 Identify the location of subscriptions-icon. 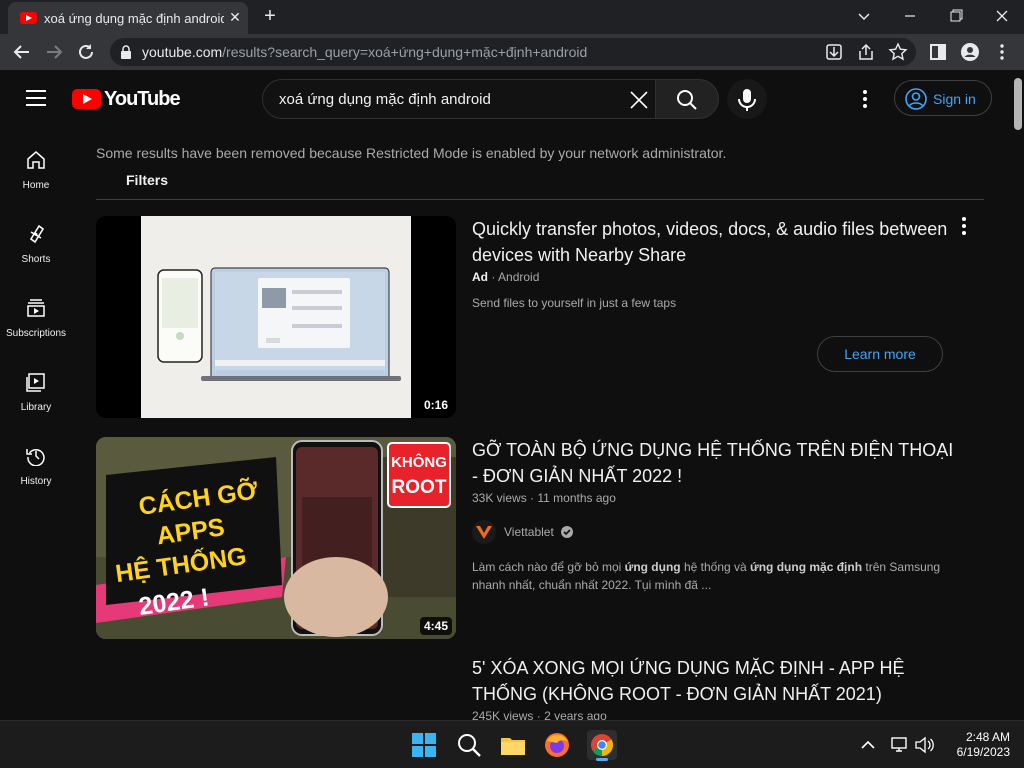
(36, 308).